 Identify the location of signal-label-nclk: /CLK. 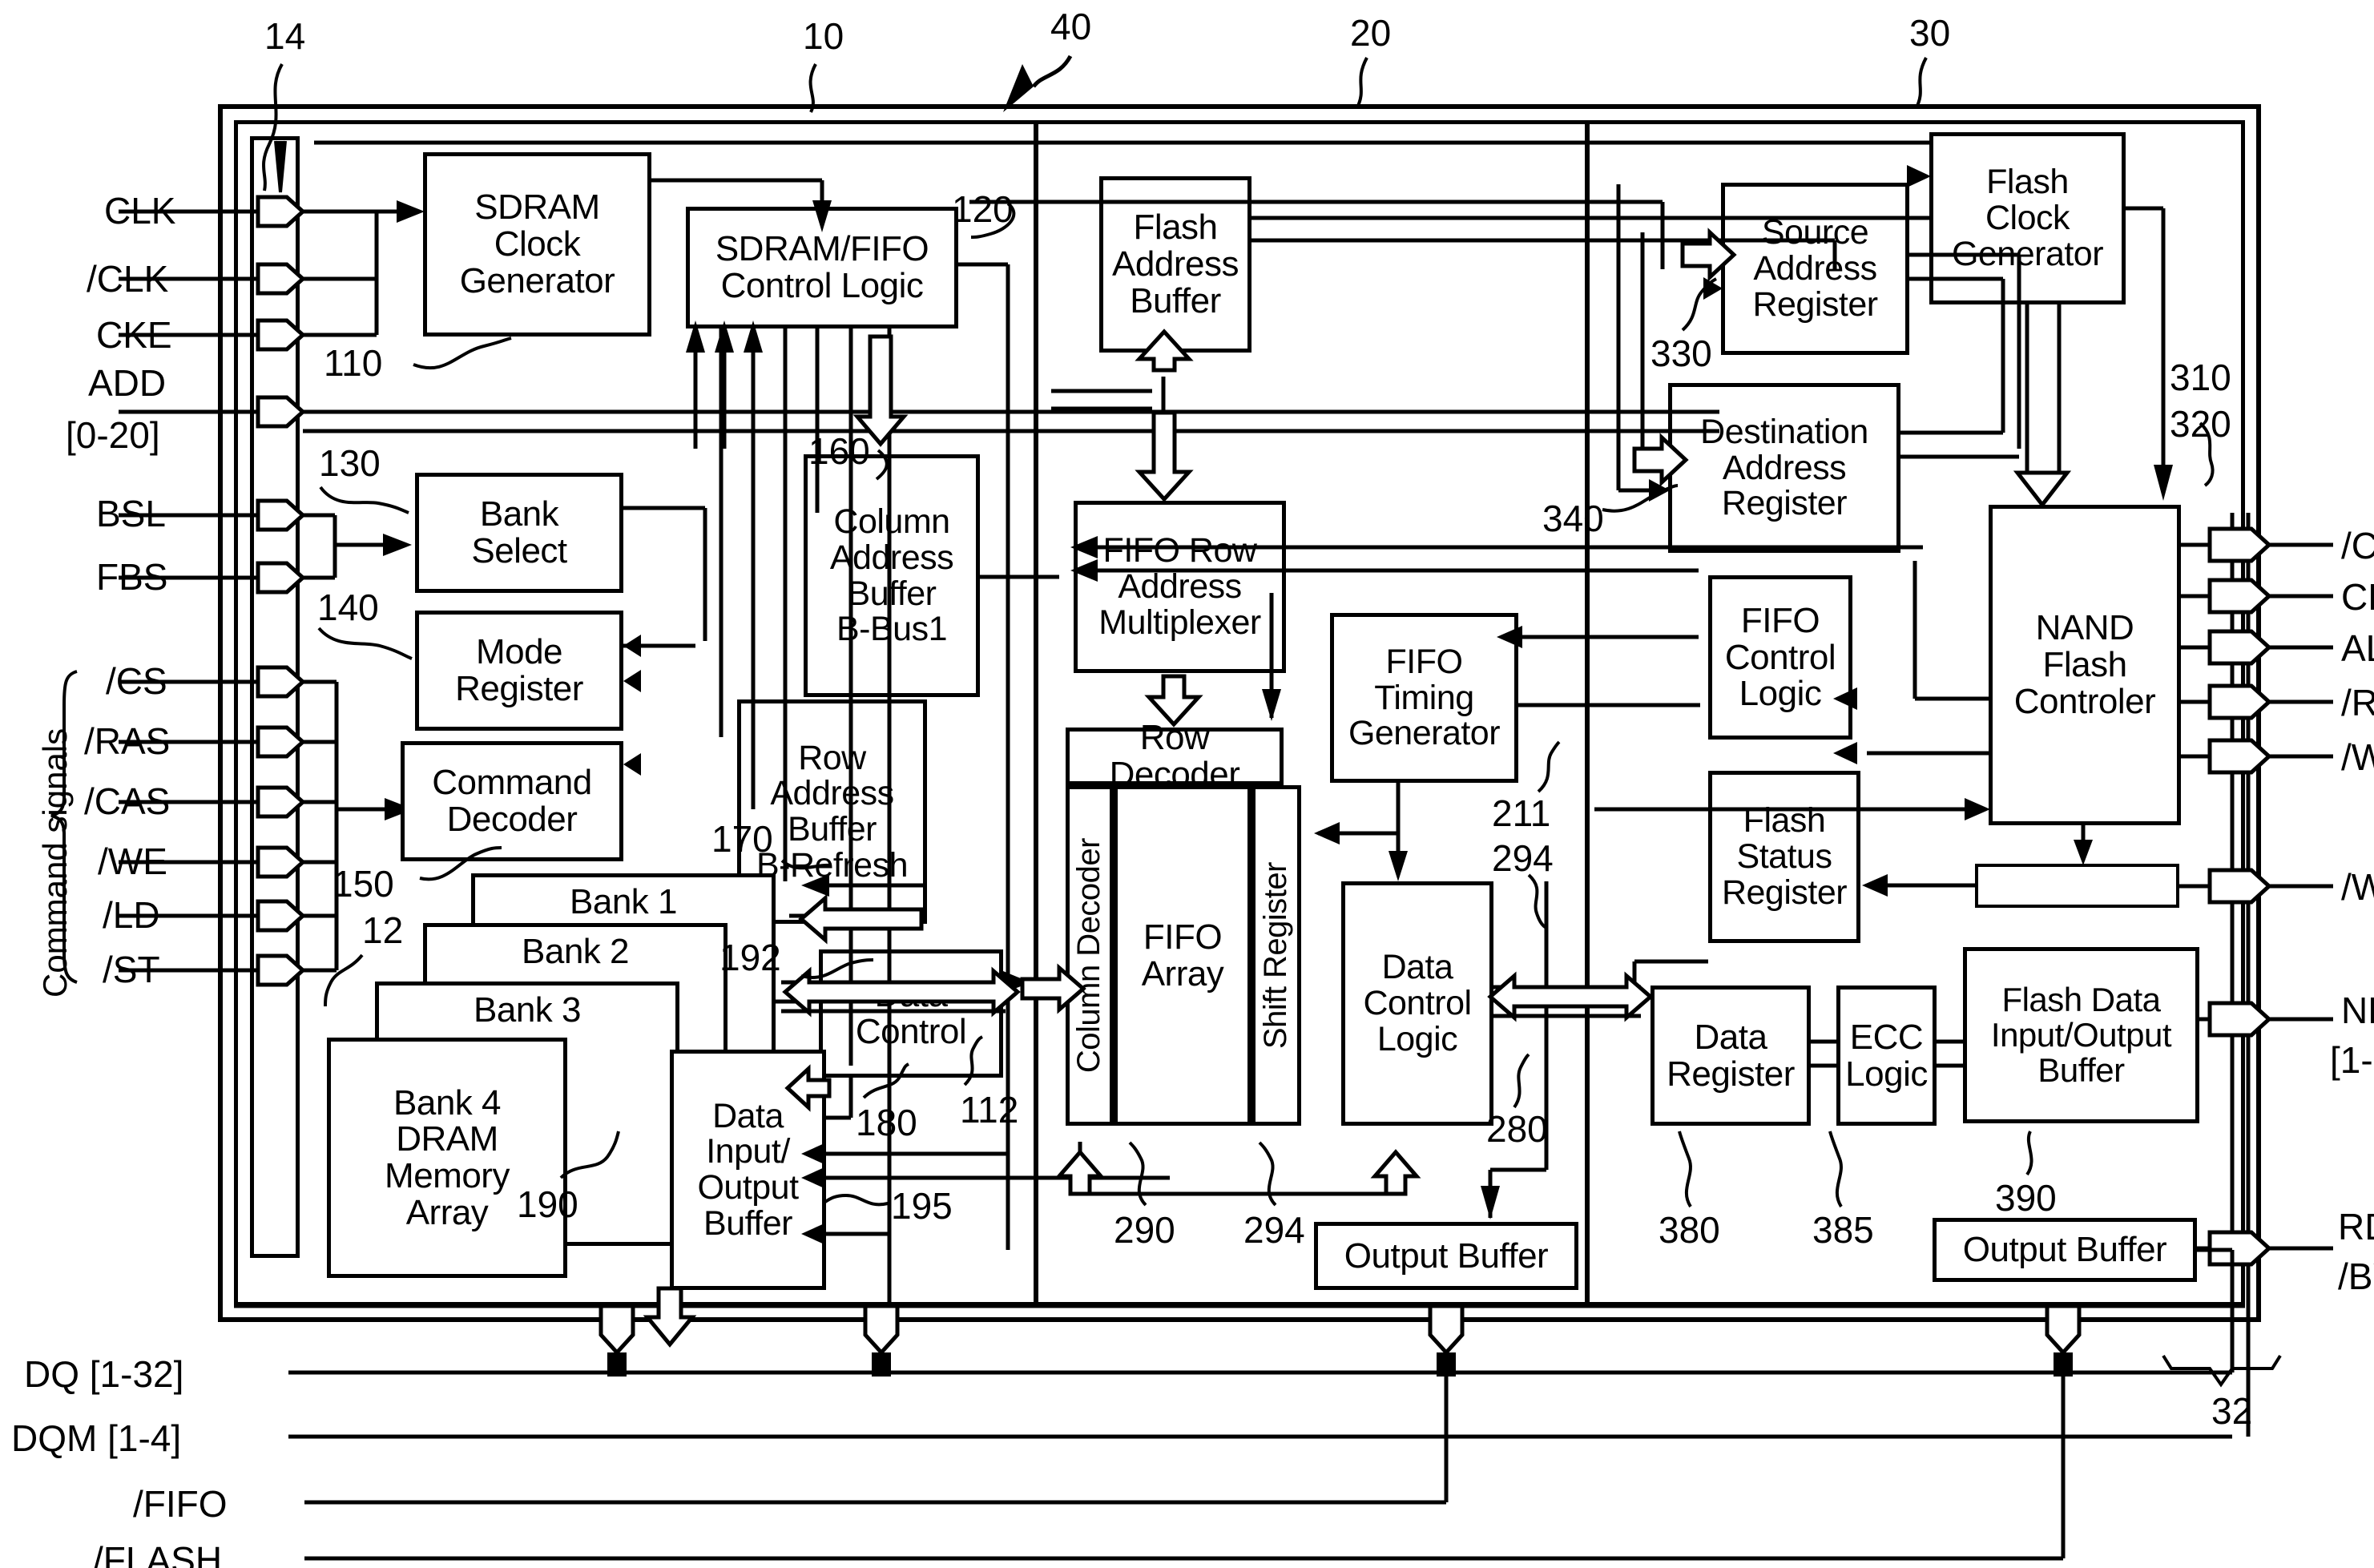
(128, 279).